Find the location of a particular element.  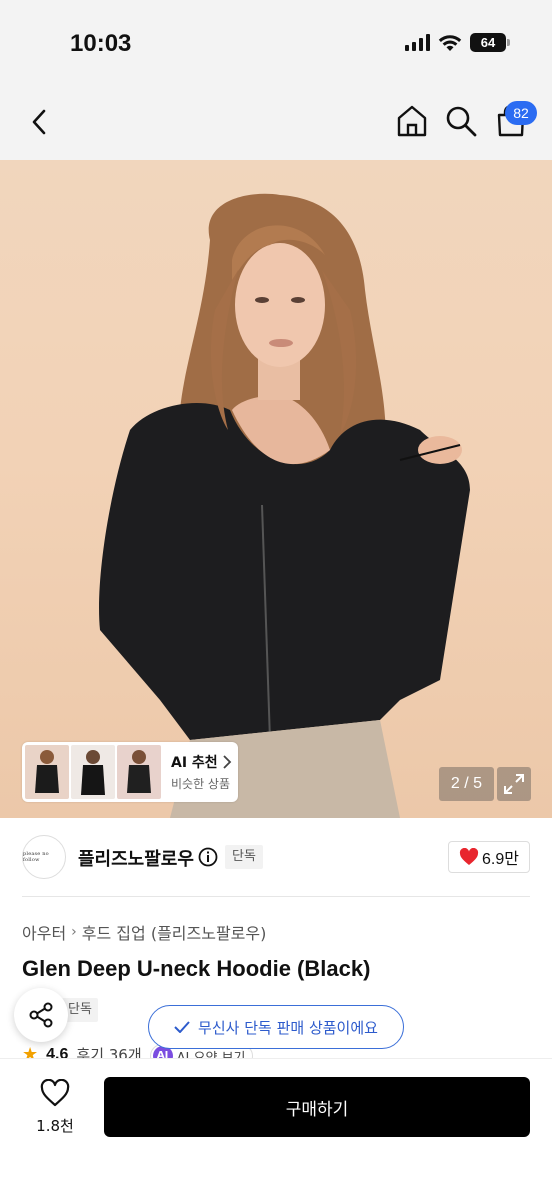

share-button is located at coordinates (41, 1015).